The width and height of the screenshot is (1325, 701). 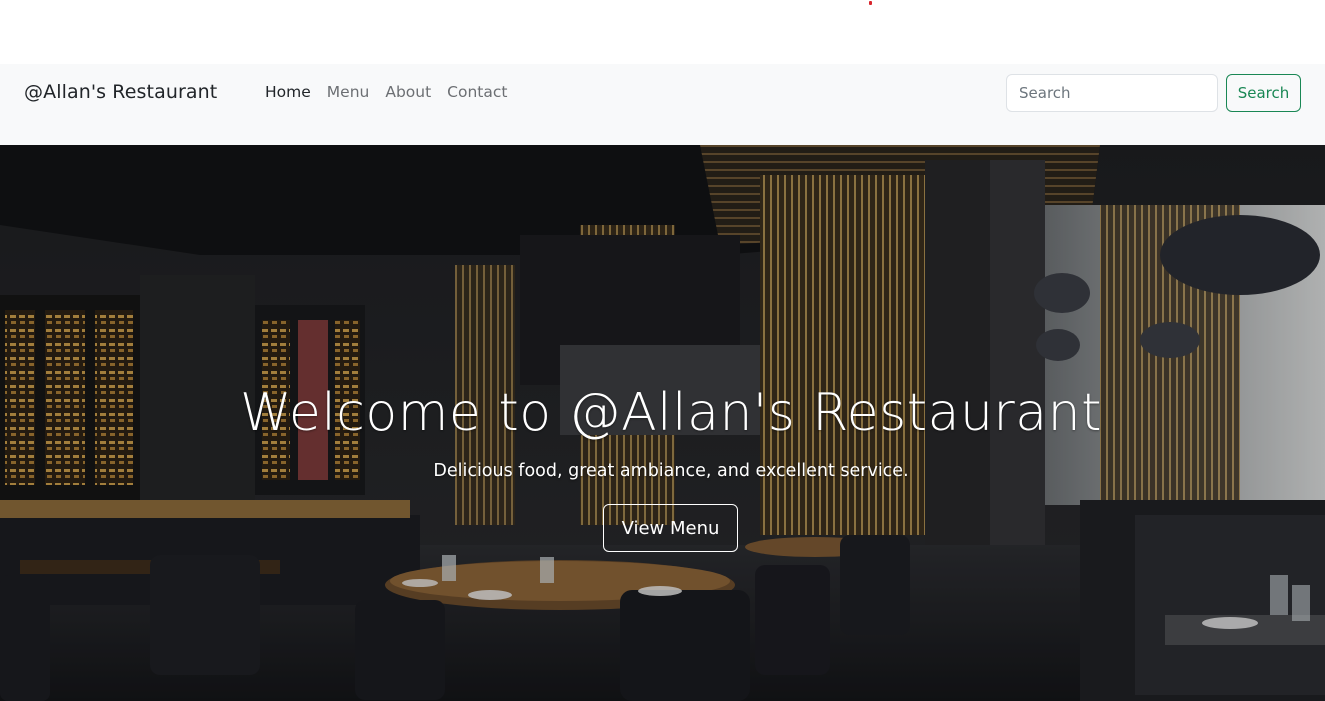 What do you see at coordinates (670, 528) in the screenshot?
I see `view-menu-button: View Menu` at bounding box center [670, 528].